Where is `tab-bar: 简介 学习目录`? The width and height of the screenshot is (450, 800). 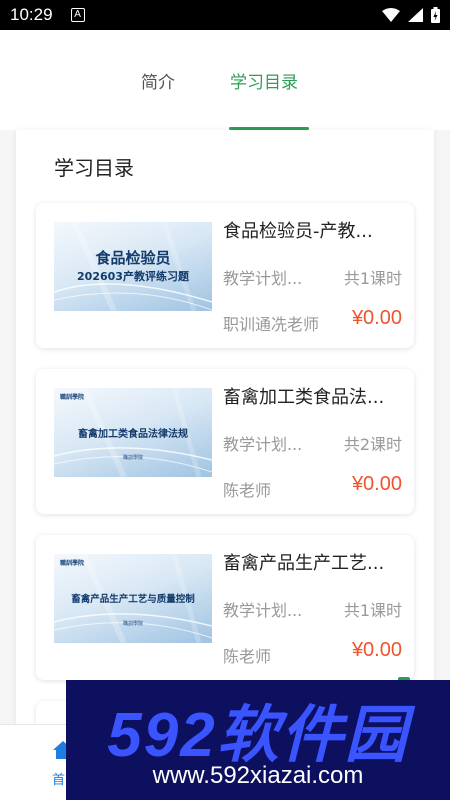
tab-bar: 简介 学习目录 is located at coordinates (225, 80).